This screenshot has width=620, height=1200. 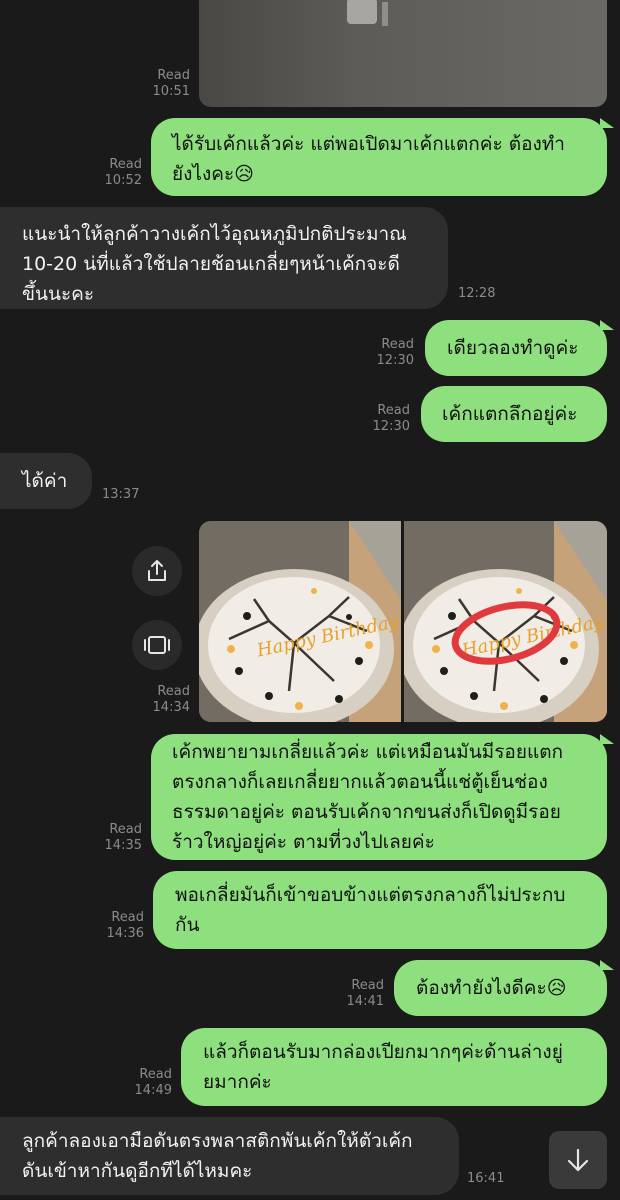 I want to click on incoming-message: ได้ค่า, so click(x=46, y=481).